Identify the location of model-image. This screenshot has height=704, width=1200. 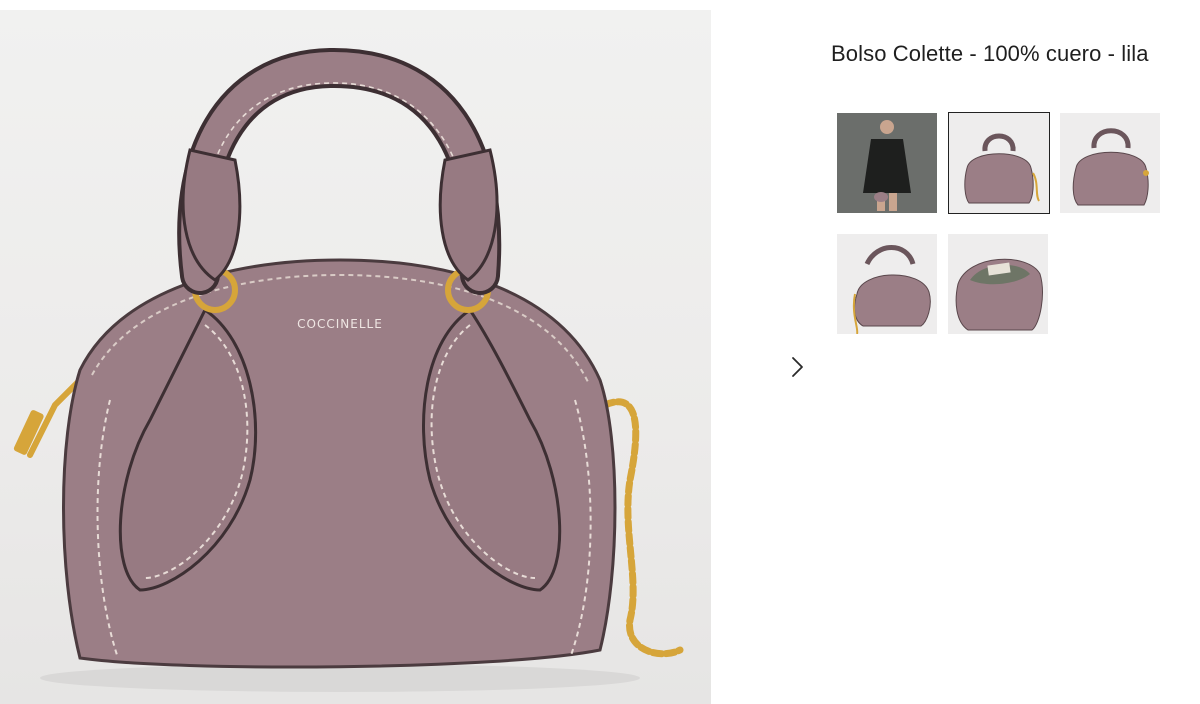
(887, 163).